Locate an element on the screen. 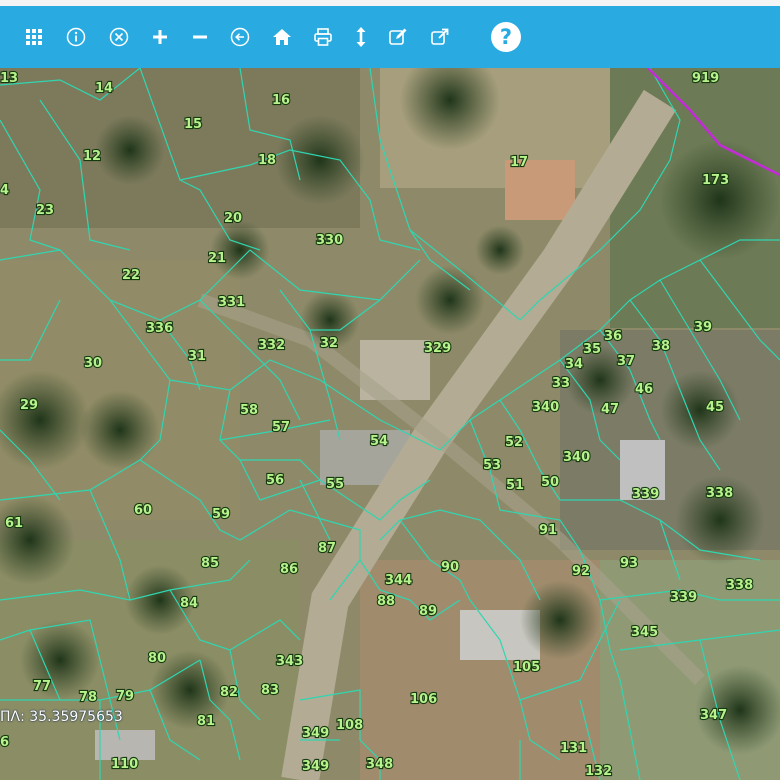 The image size is (780, 780). parcel-label: 131 is located at coordinates (573, 748).